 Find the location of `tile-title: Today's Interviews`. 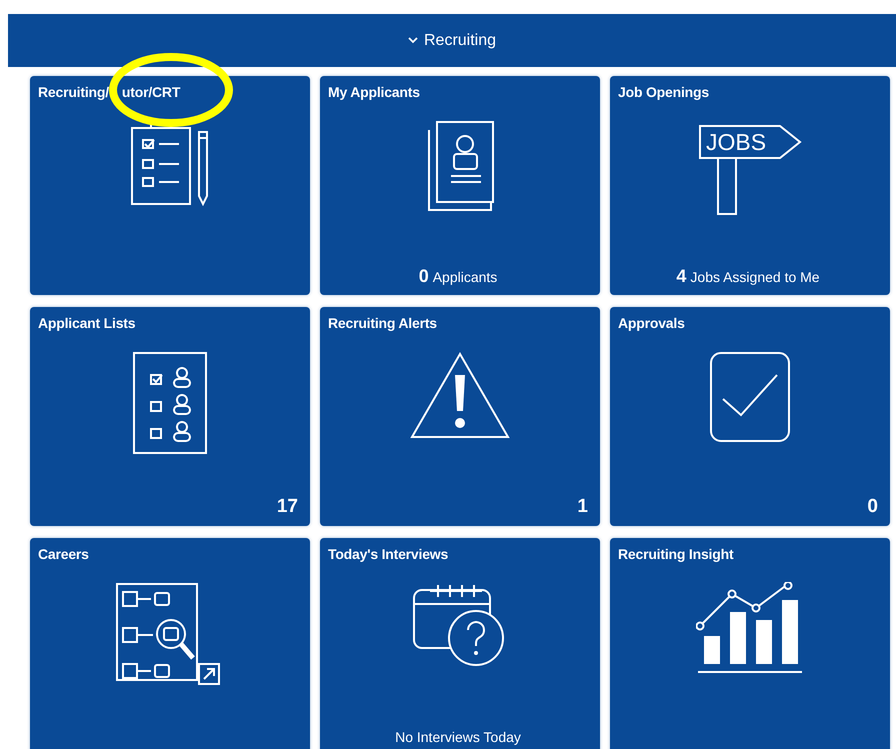

tile-title: Today's Interviews is located at coordinates (388, 554).